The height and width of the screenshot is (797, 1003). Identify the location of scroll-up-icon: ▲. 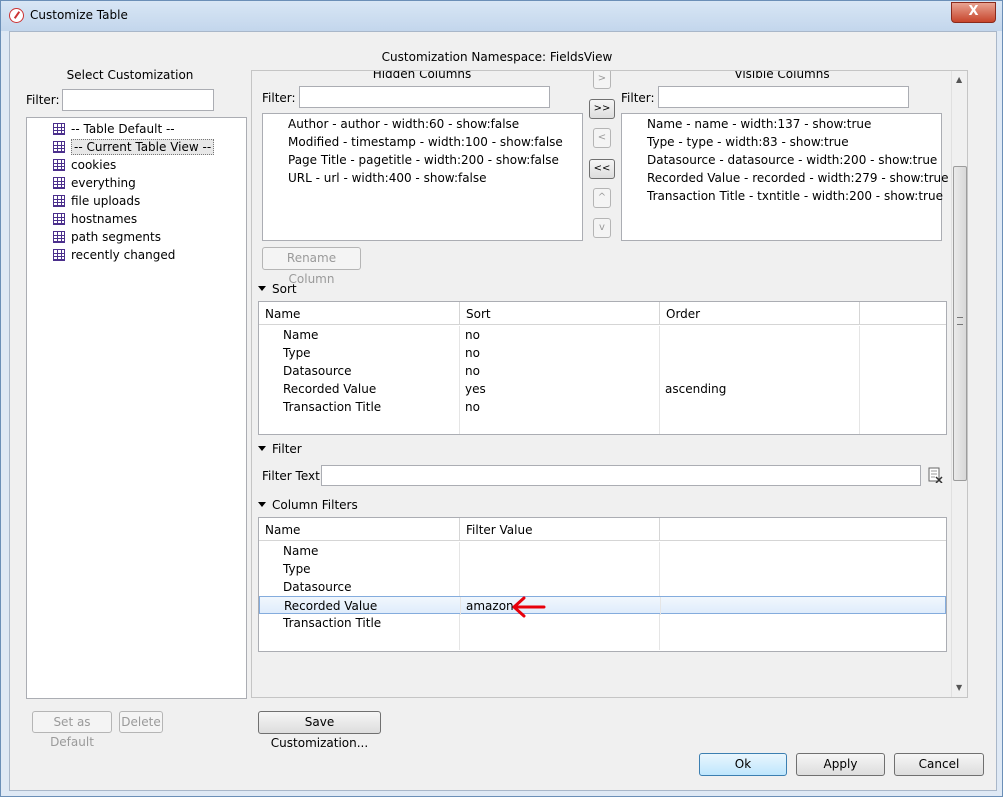
(959, 79).